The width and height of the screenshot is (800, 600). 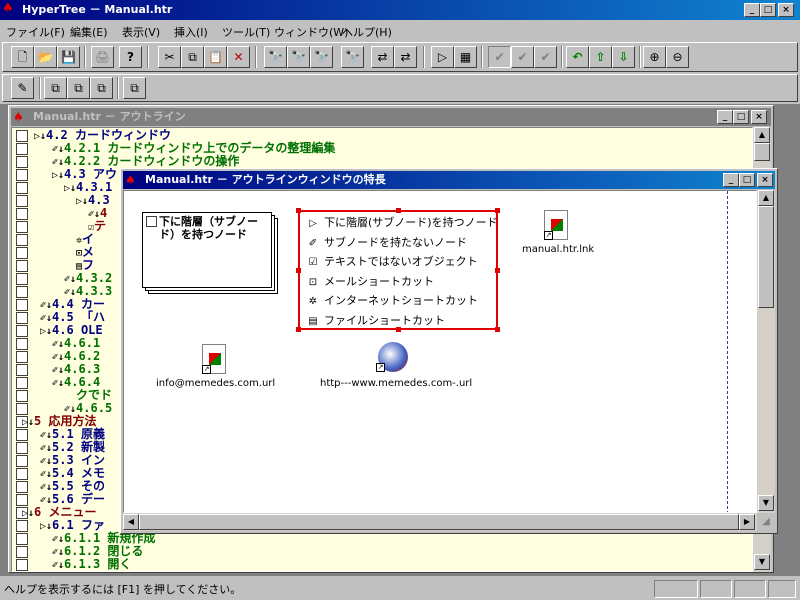 I want to click on replace-icon: 🔭, so click(x=352, y=57).